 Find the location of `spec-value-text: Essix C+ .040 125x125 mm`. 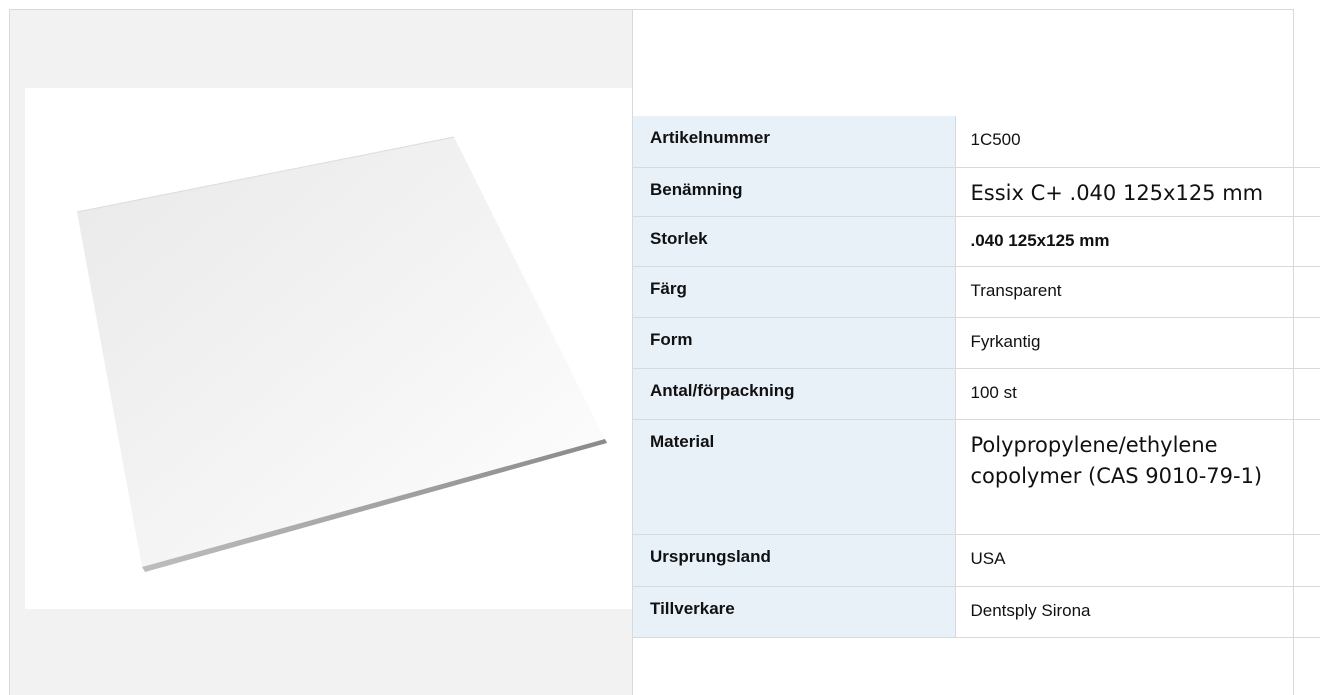

spec-value-text: Essix C+ .040 125x125 mm is located at coordinates (1117, 193).